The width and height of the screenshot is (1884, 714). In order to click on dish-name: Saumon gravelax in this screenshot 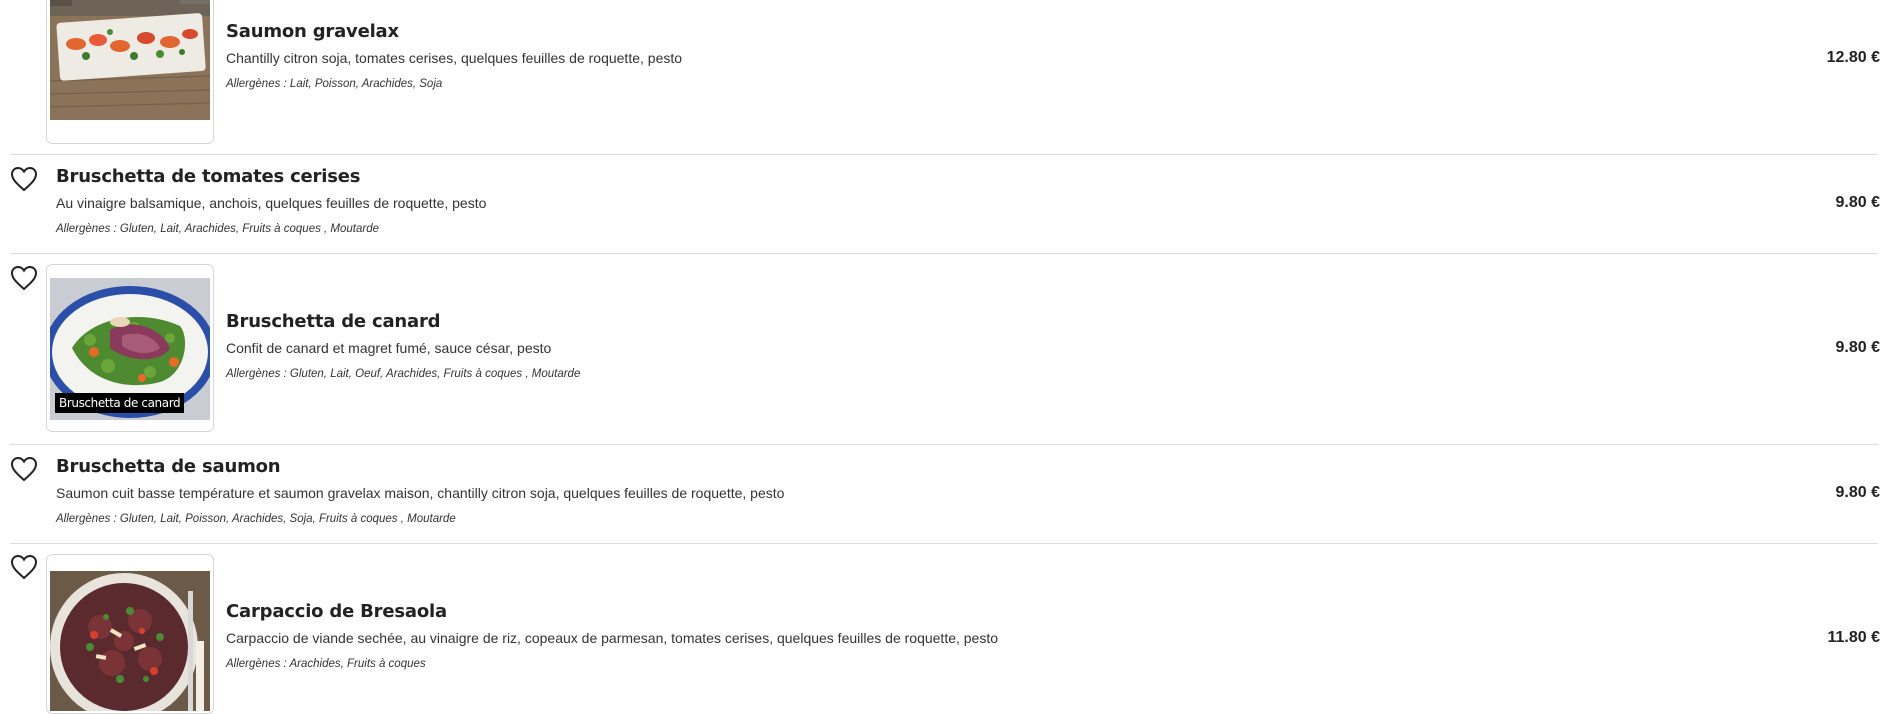, I will do `click(312, 31)`.